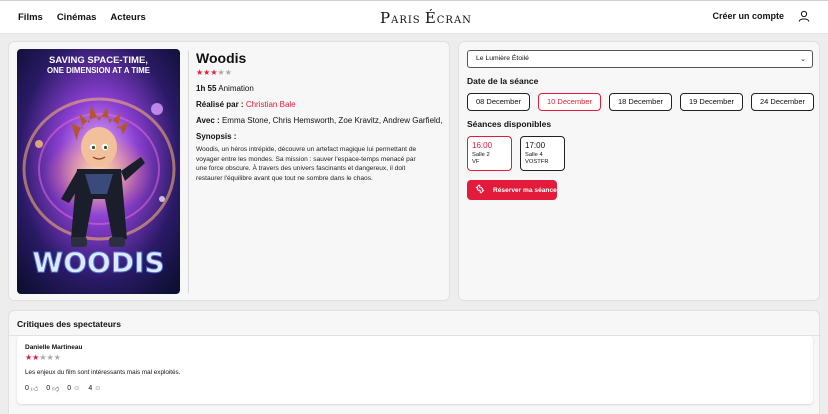 Image resolution: width=828 pixels, height=414 pixels. What do you see at coordinates (69, 324) in the screenshot?
I see `reviews-title: Critiques des spectateurs` at bounding box center [69, 324].